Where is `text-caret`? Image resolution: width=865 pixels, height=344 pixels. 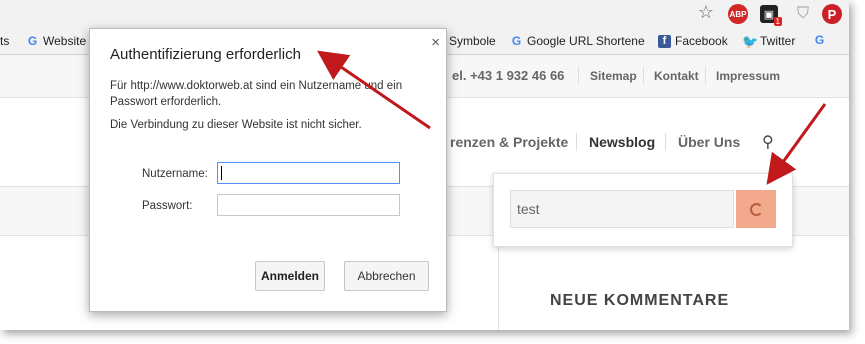 text-caret is located at coordinates (221, 173).